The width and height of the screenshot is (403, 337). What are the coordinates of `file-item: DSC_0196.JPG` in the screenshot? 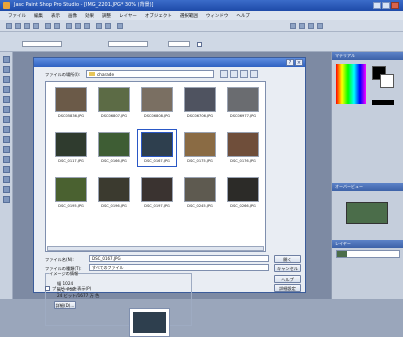 It's located at (114, 195).